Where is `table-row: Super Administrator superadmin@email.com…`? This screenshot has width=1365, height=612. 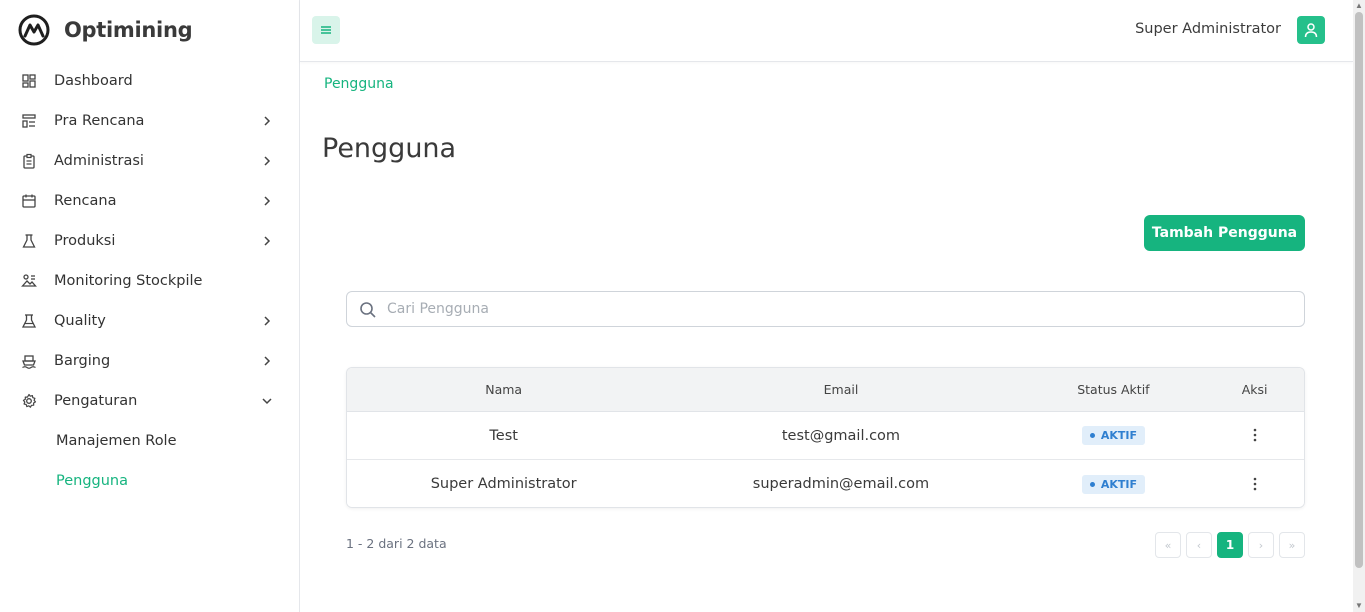 table-row: Super Administrator superadmin@email.com… is located at coordinates (825, 483).